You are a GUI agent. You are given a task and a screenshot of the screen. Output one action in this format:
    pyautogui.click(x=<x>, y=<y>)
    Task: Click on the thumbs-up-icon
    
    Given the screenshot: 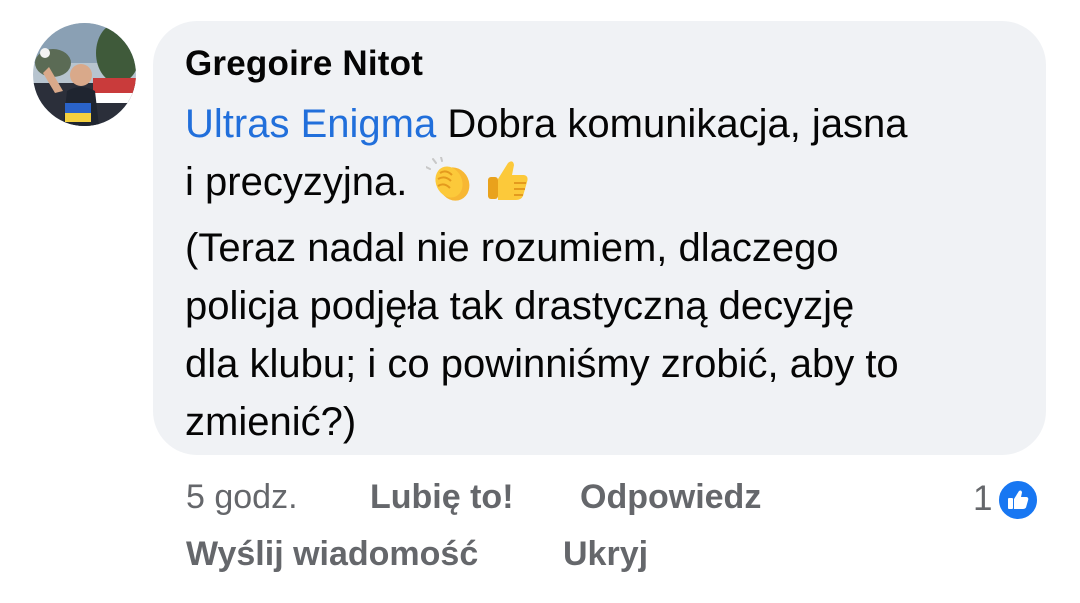 What is the action you would take?
    pyautogui.click(x=507, y=188)
    